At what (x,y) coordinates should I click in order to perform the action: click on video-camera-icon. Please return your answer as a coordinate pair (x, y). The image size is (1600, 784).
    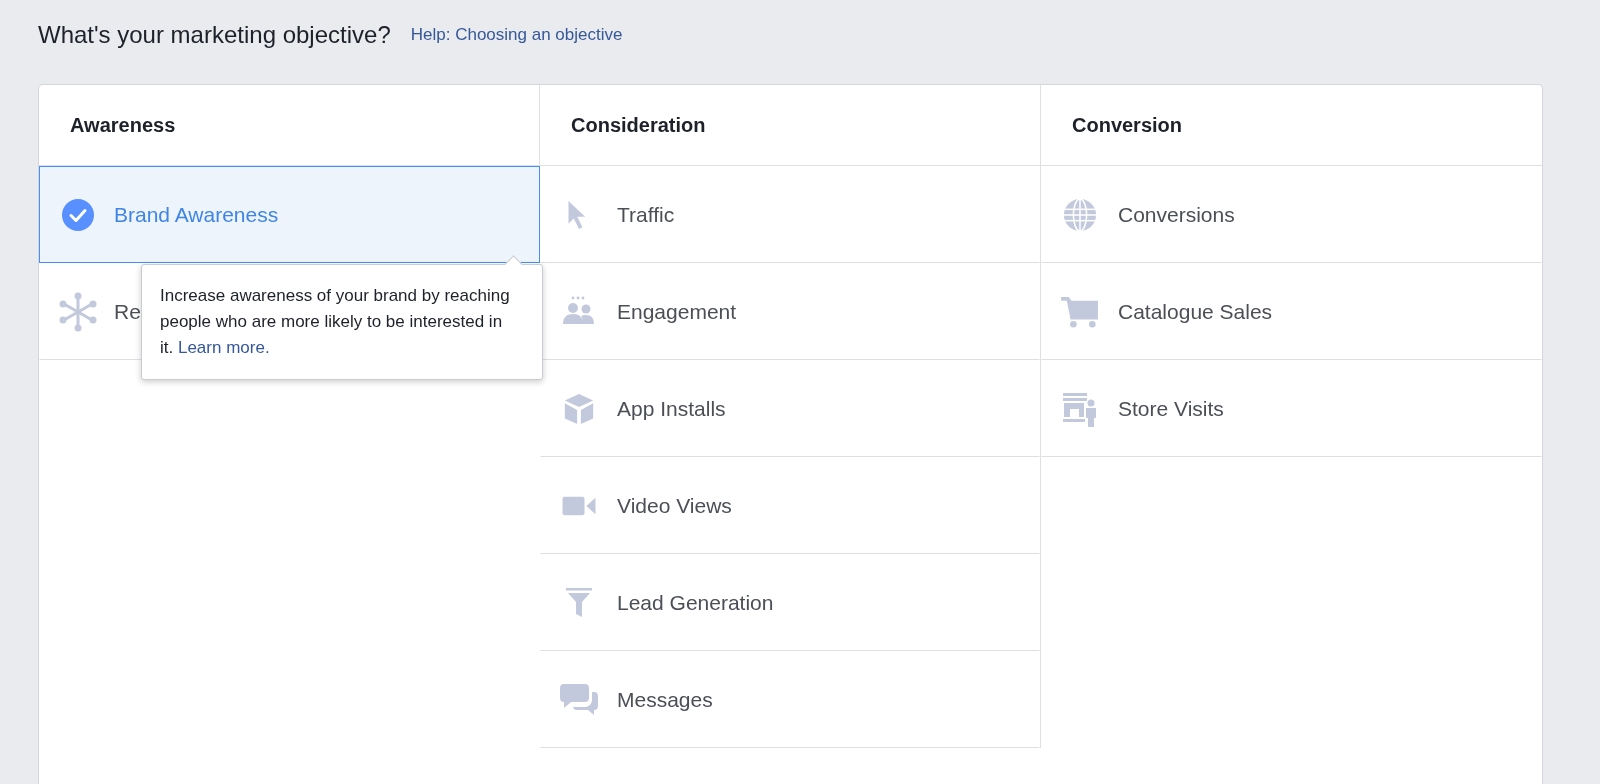
    Looking at the image, I should click on (579, 505).